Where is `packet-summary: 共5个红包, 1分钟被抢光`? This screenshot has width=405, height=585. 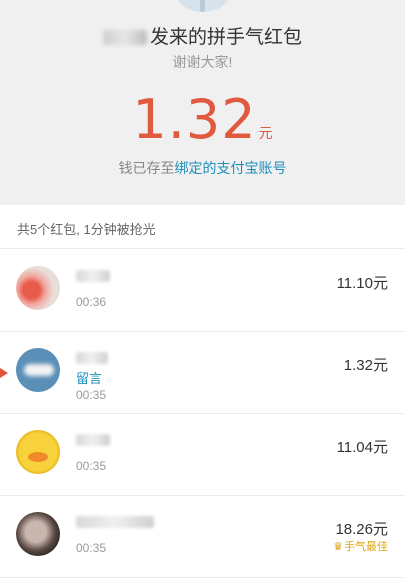
packet-summary: 共5个红包, 1分钟被抢光 is located at coordinates (202, 227).